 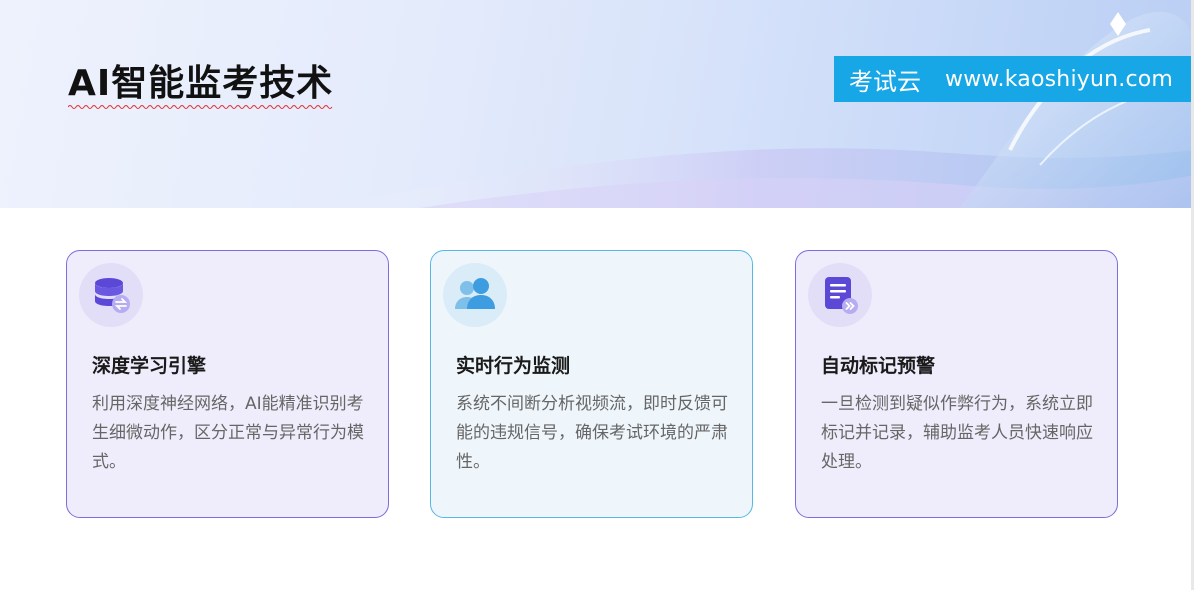 What do you see at coordinates (840, 295) in the screenshot?
I see `document-forward-icon` at bounding box center [840, 295].